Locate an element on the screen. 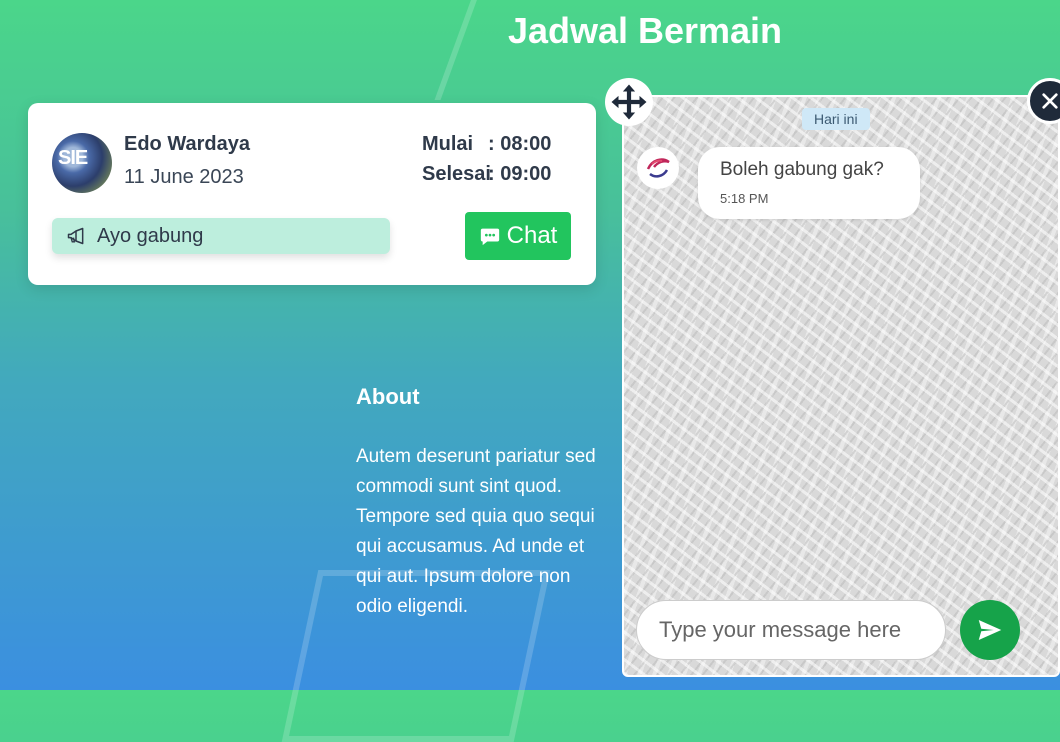 Image resolution: width=1060 pixels, height=742 pixels. send-button is located at coordinates (990, 630).